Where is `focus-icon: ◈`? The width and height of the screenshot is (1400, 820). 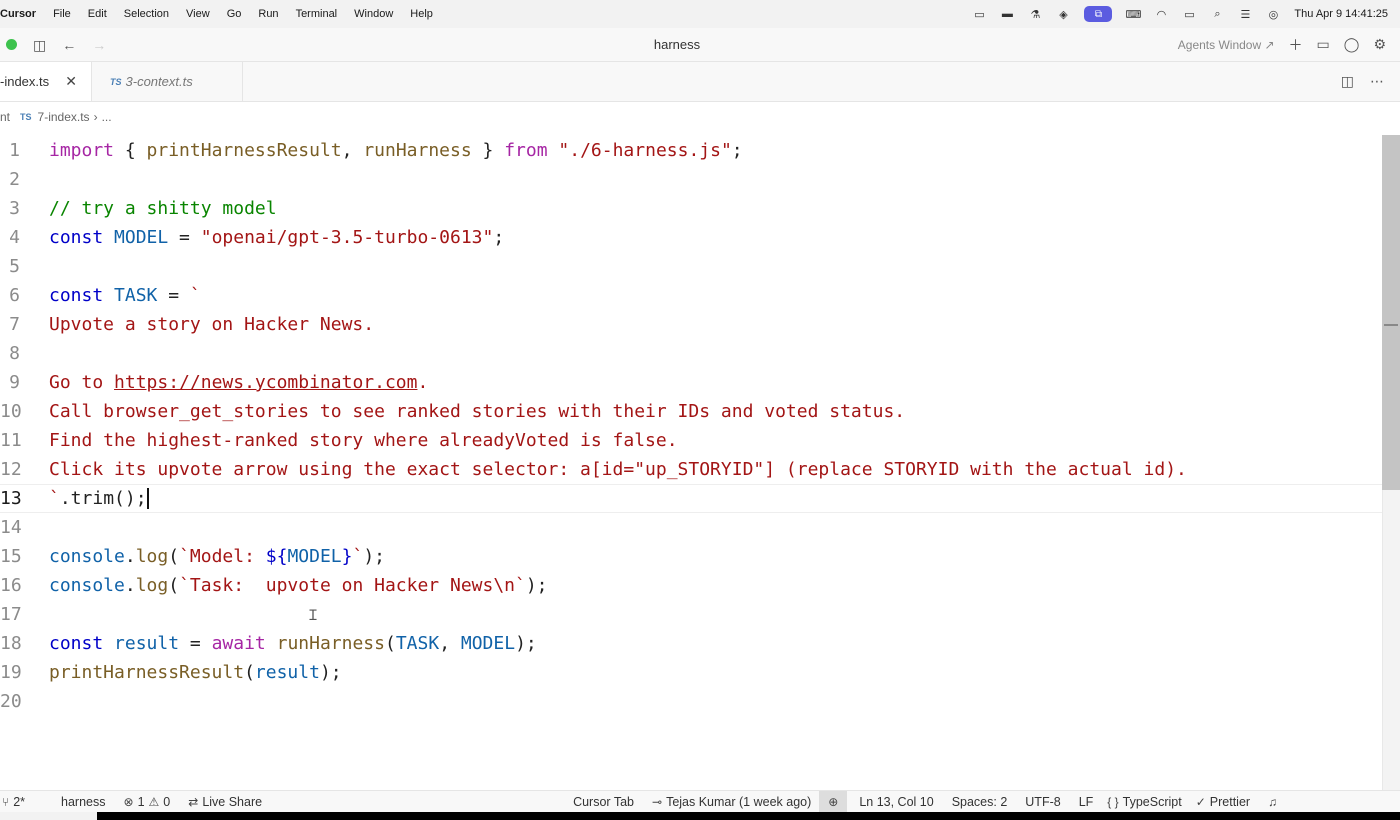 focus-icon: ◈ is located at coordinates (1063, 14).